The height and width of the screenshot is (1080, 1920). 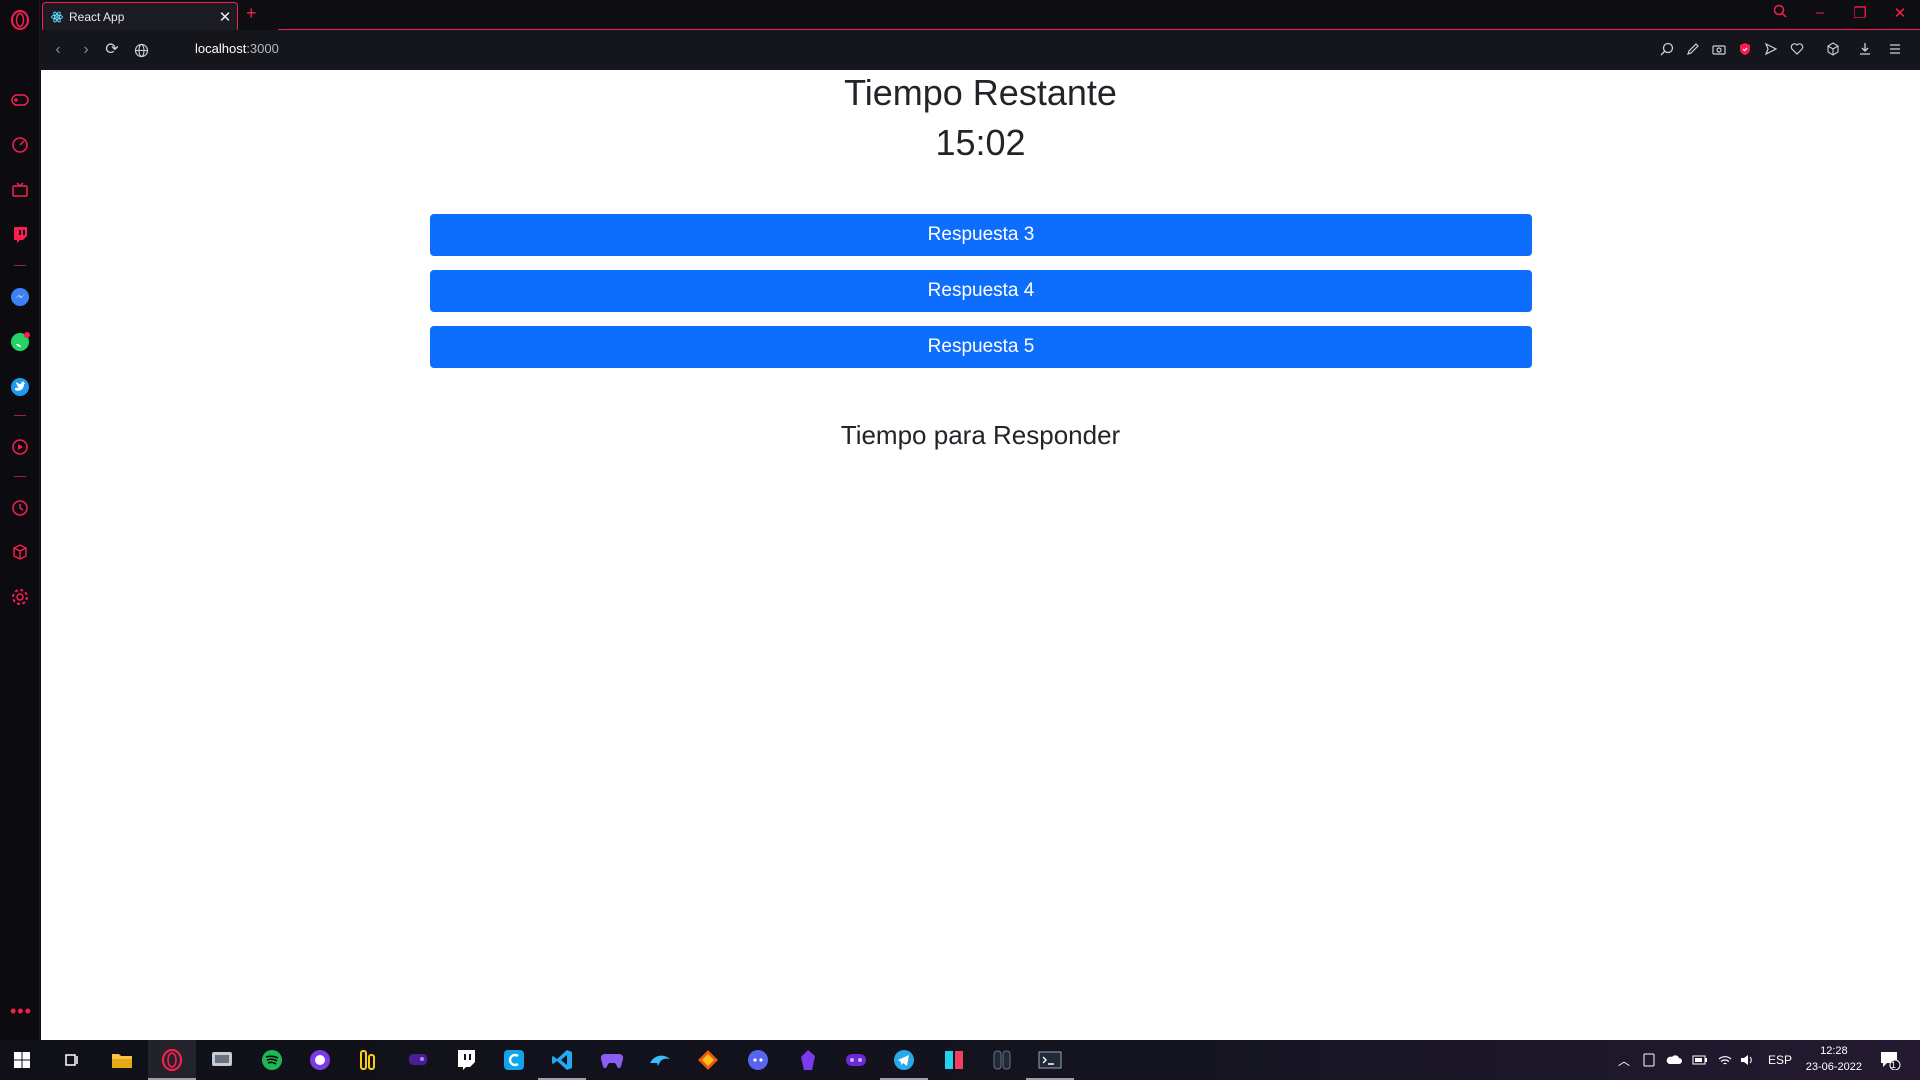 I want to click on extensions-cube-icon, so click(x=20, y=552).